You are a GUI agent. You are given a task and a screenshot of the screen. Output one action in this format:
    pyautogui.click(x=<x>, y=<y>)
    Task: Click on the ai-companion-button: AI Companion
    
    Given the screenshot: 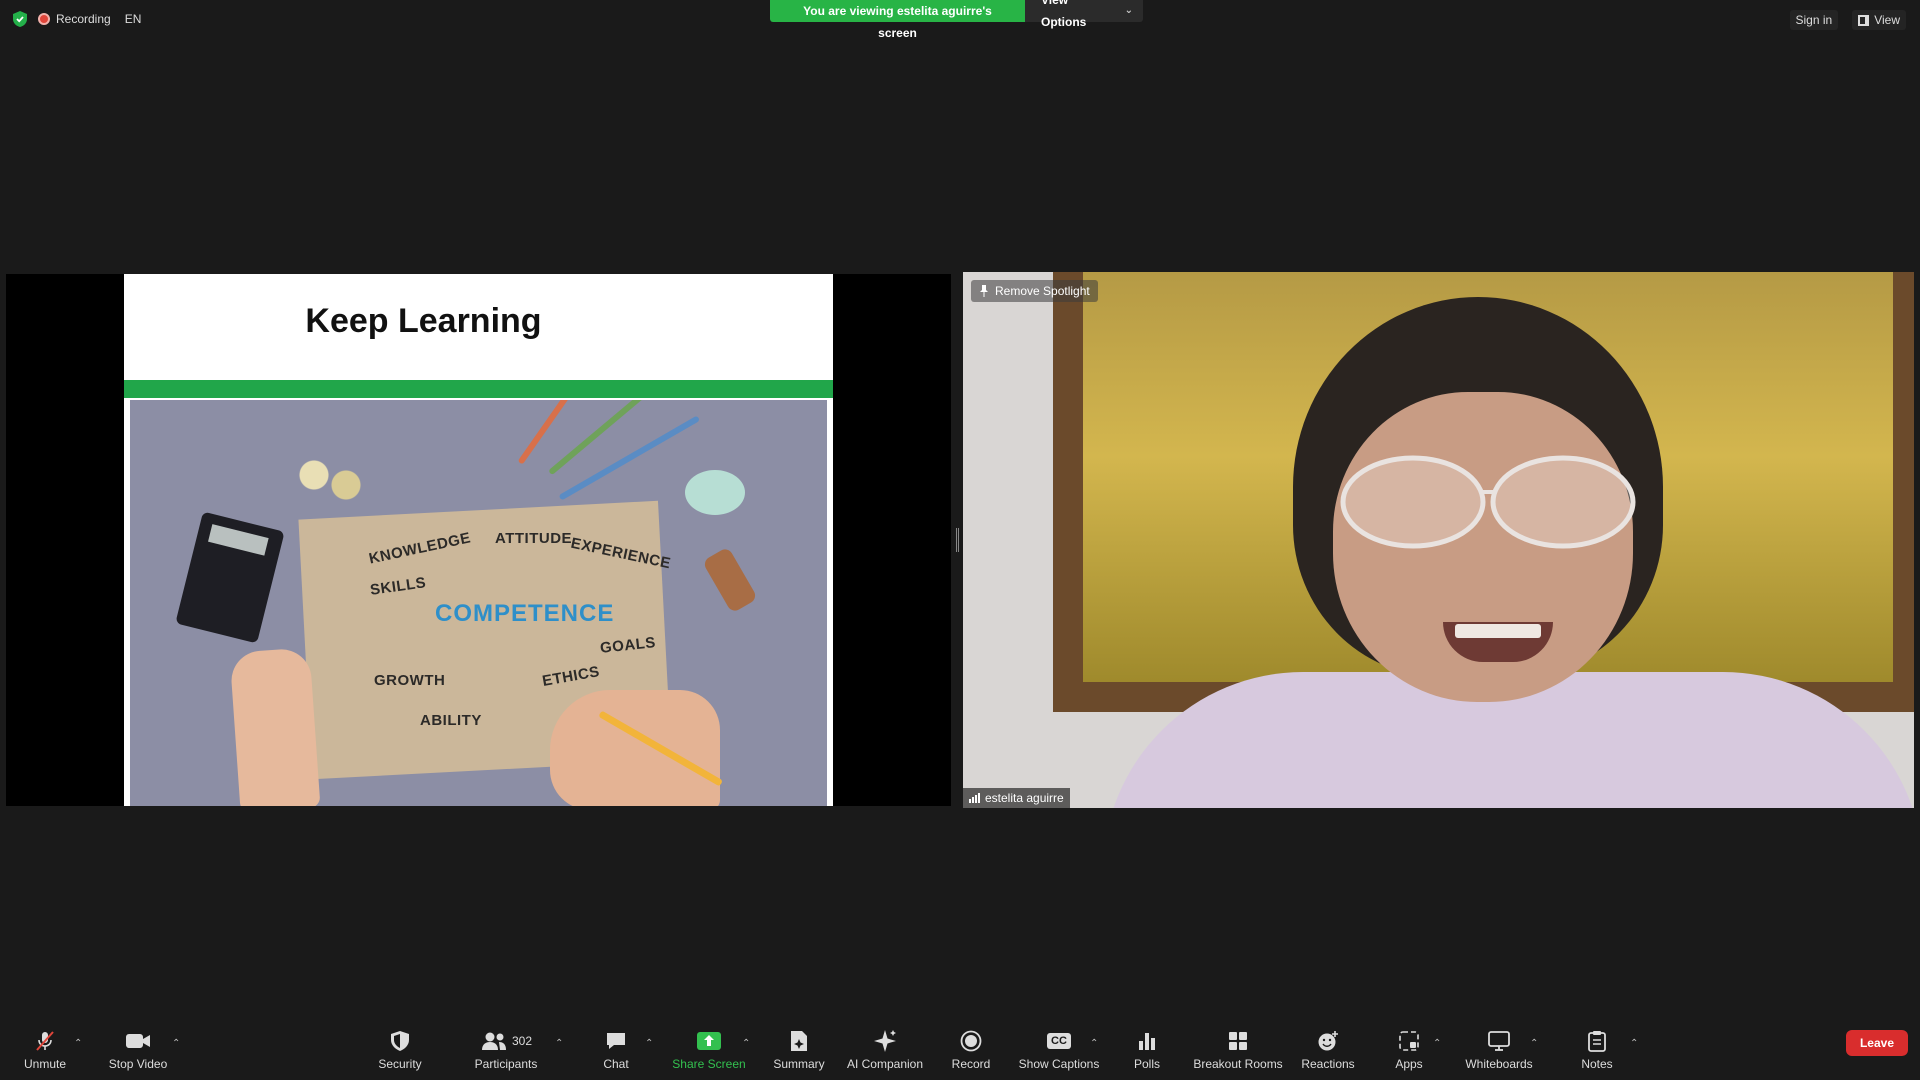 What is the action you would take?
    pyautogui.click(x=885, y=1049)
    